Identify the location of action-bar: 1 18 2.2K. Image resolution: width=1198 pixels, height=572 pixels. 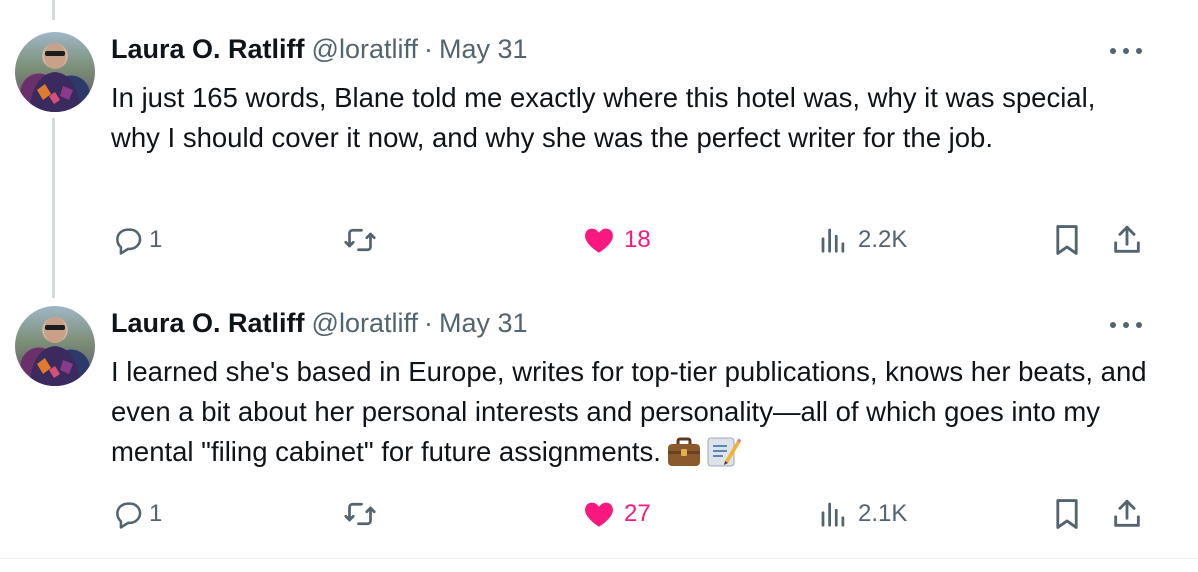
(599, 240).